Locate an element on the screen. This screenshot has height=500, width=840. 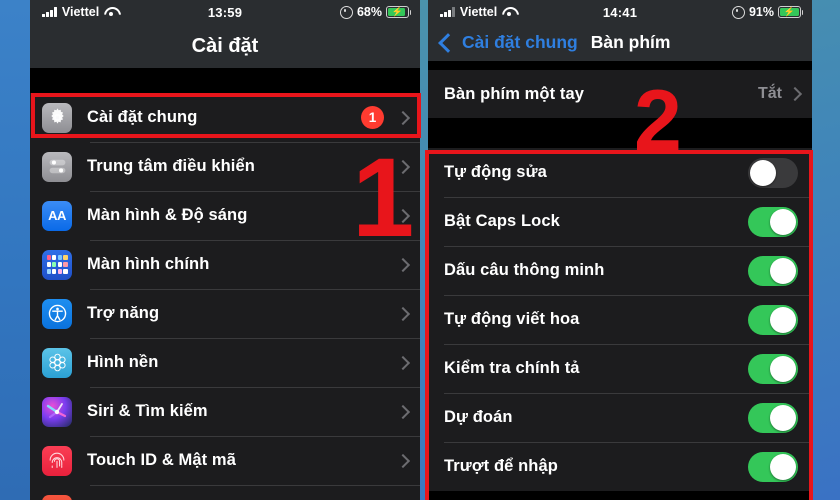
row-label: Dự đoán is located at coordinates (478, 417).